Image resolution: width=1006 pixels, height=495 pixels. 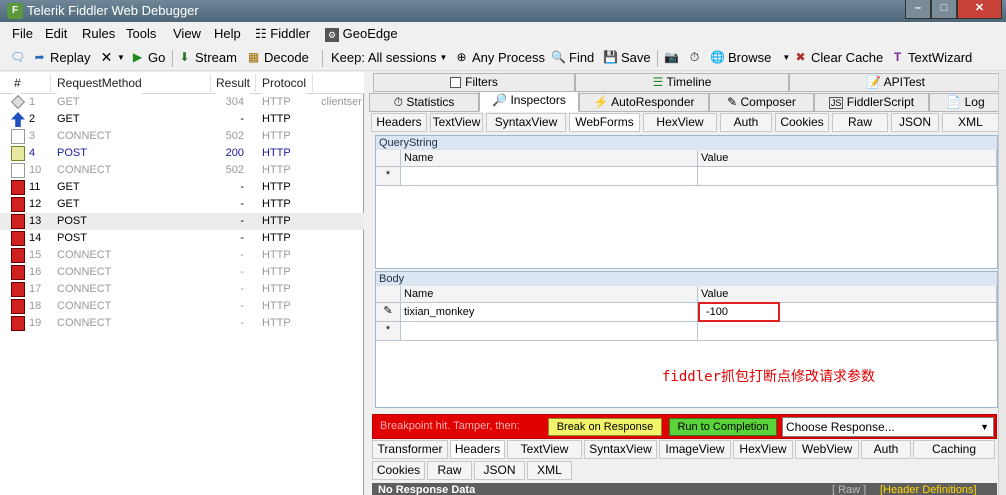 What do you see at coordinates (227, 33) in the screenshot?
I see `menu-help: Help` at bounding box center [227, 33].